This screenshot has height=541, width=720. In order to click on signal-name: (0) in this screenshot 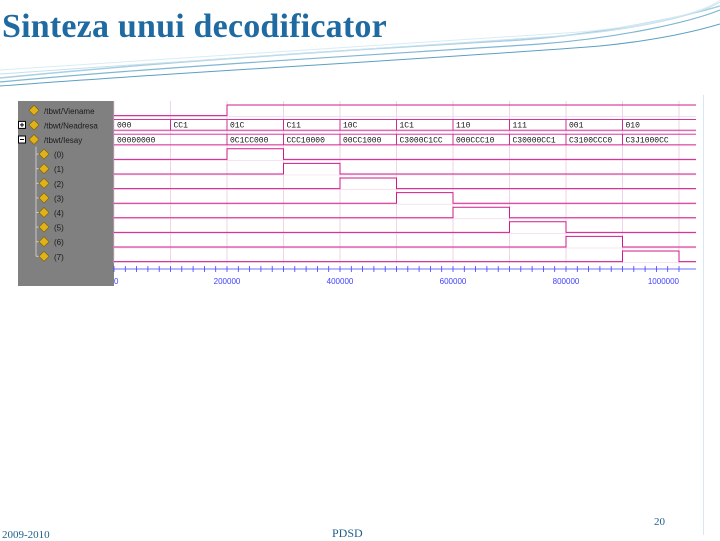, I will do `click(59, 155)`.